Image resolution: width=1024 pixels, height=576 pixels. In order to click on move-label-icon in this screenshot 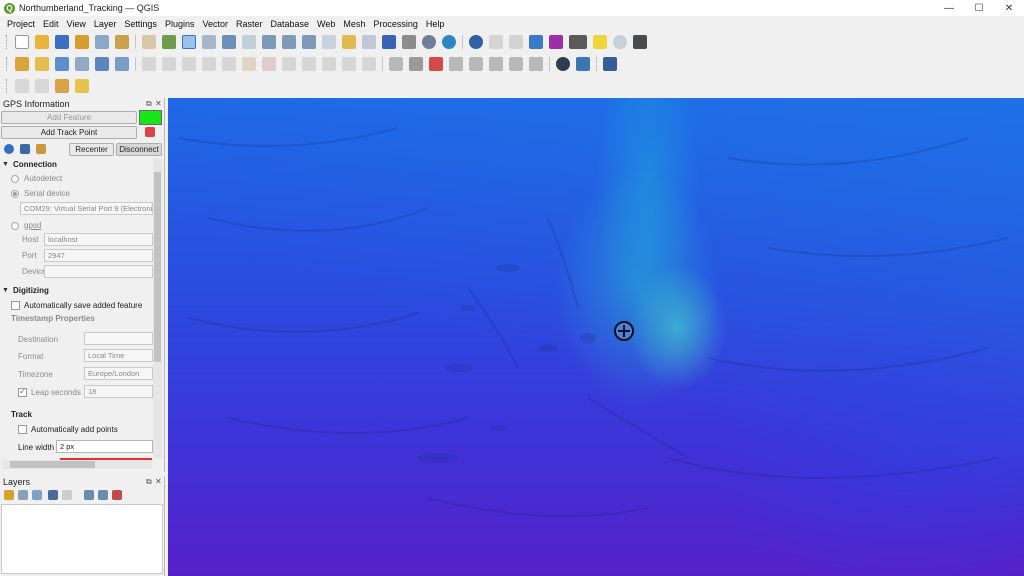, I will do `click(456, 64)`.